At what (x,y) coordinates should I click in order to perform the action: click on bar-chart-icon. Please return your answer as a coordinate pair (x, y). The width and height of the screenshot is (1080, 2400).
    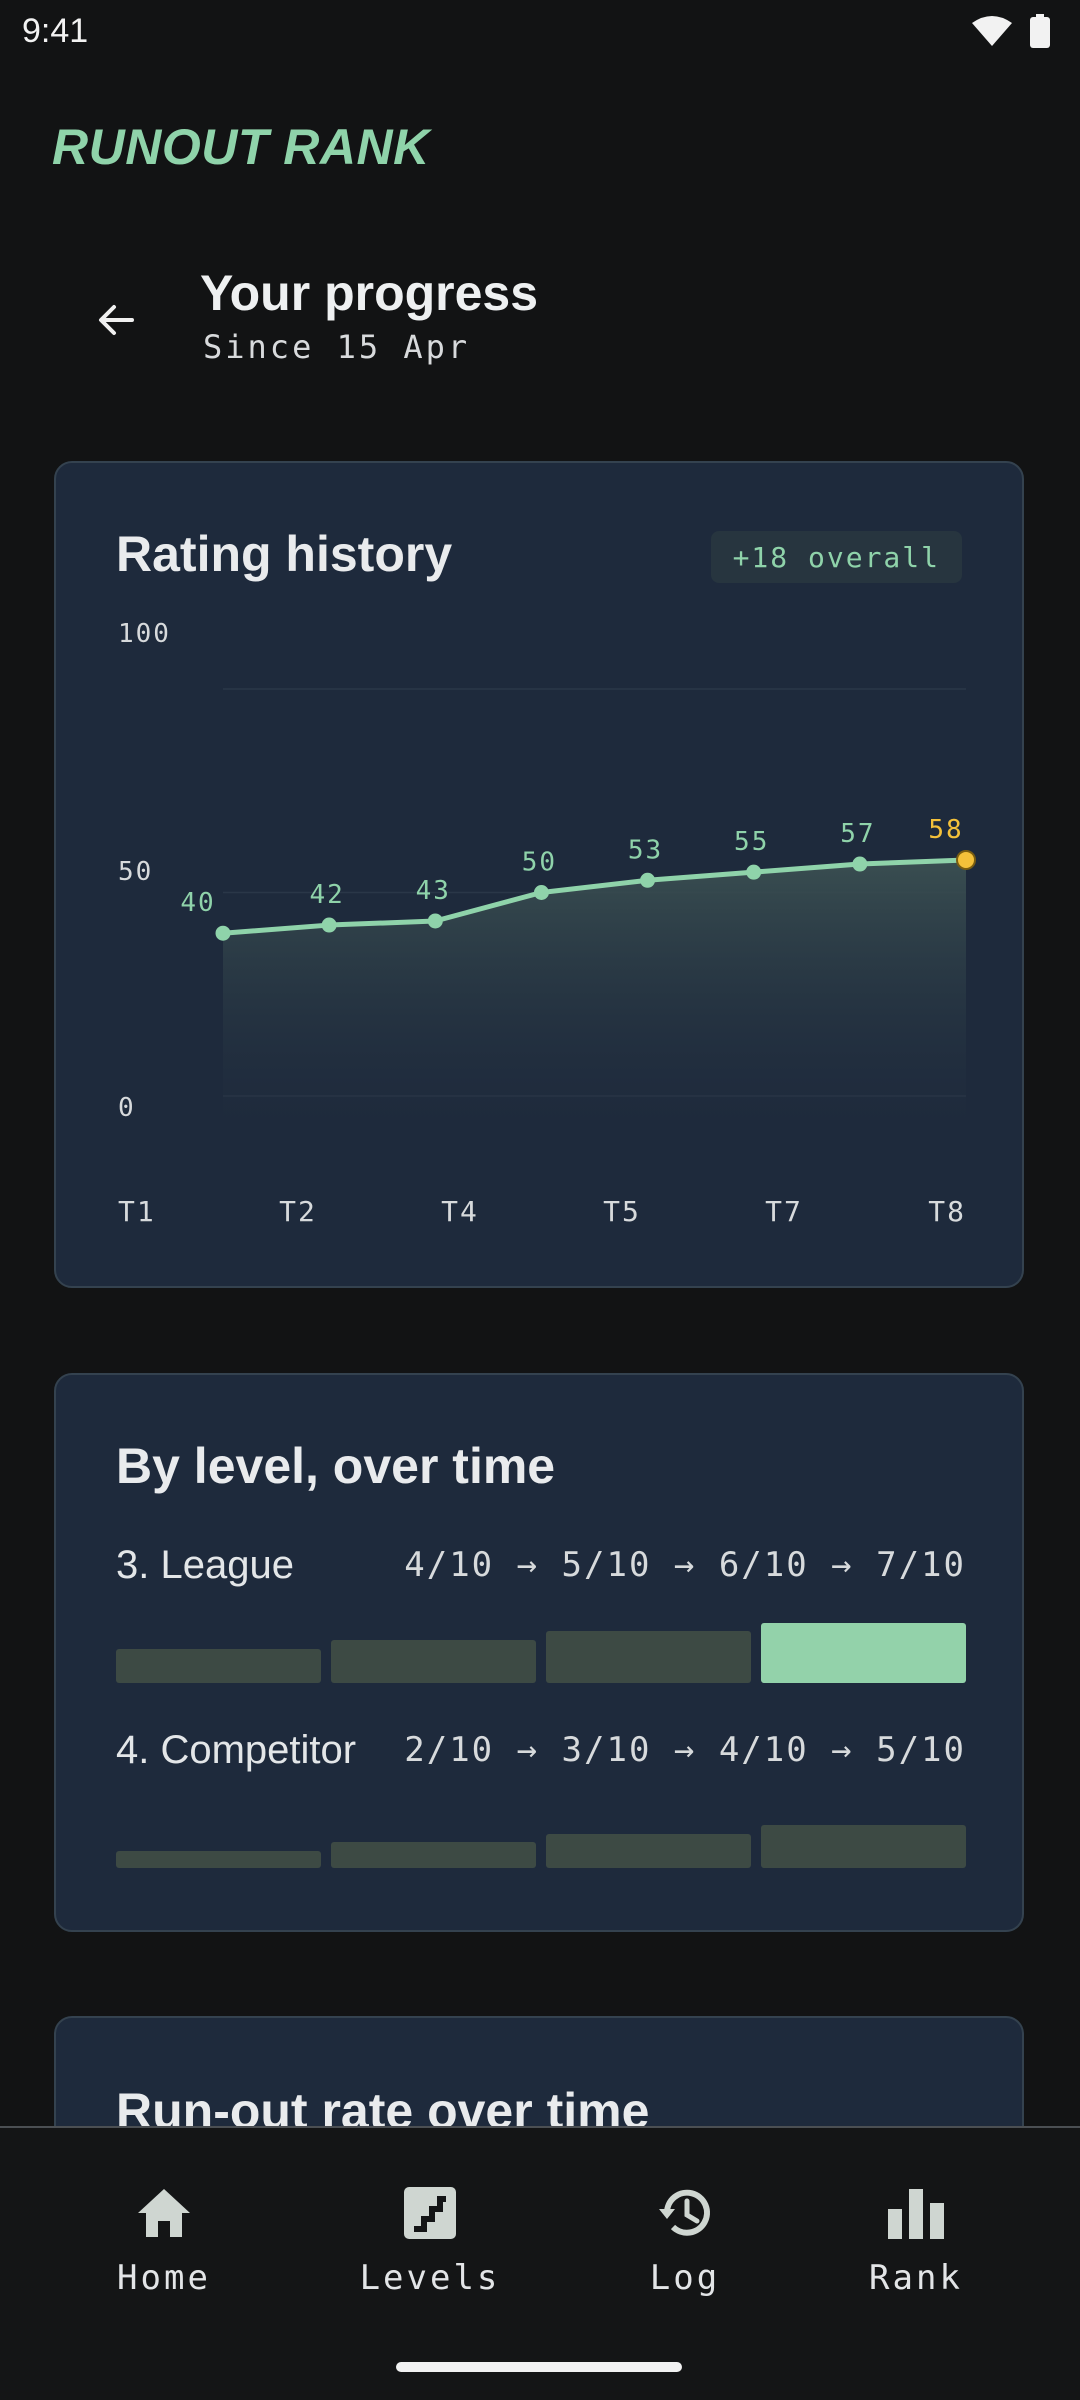
    Looking at the image, I should click on (916, 2214).